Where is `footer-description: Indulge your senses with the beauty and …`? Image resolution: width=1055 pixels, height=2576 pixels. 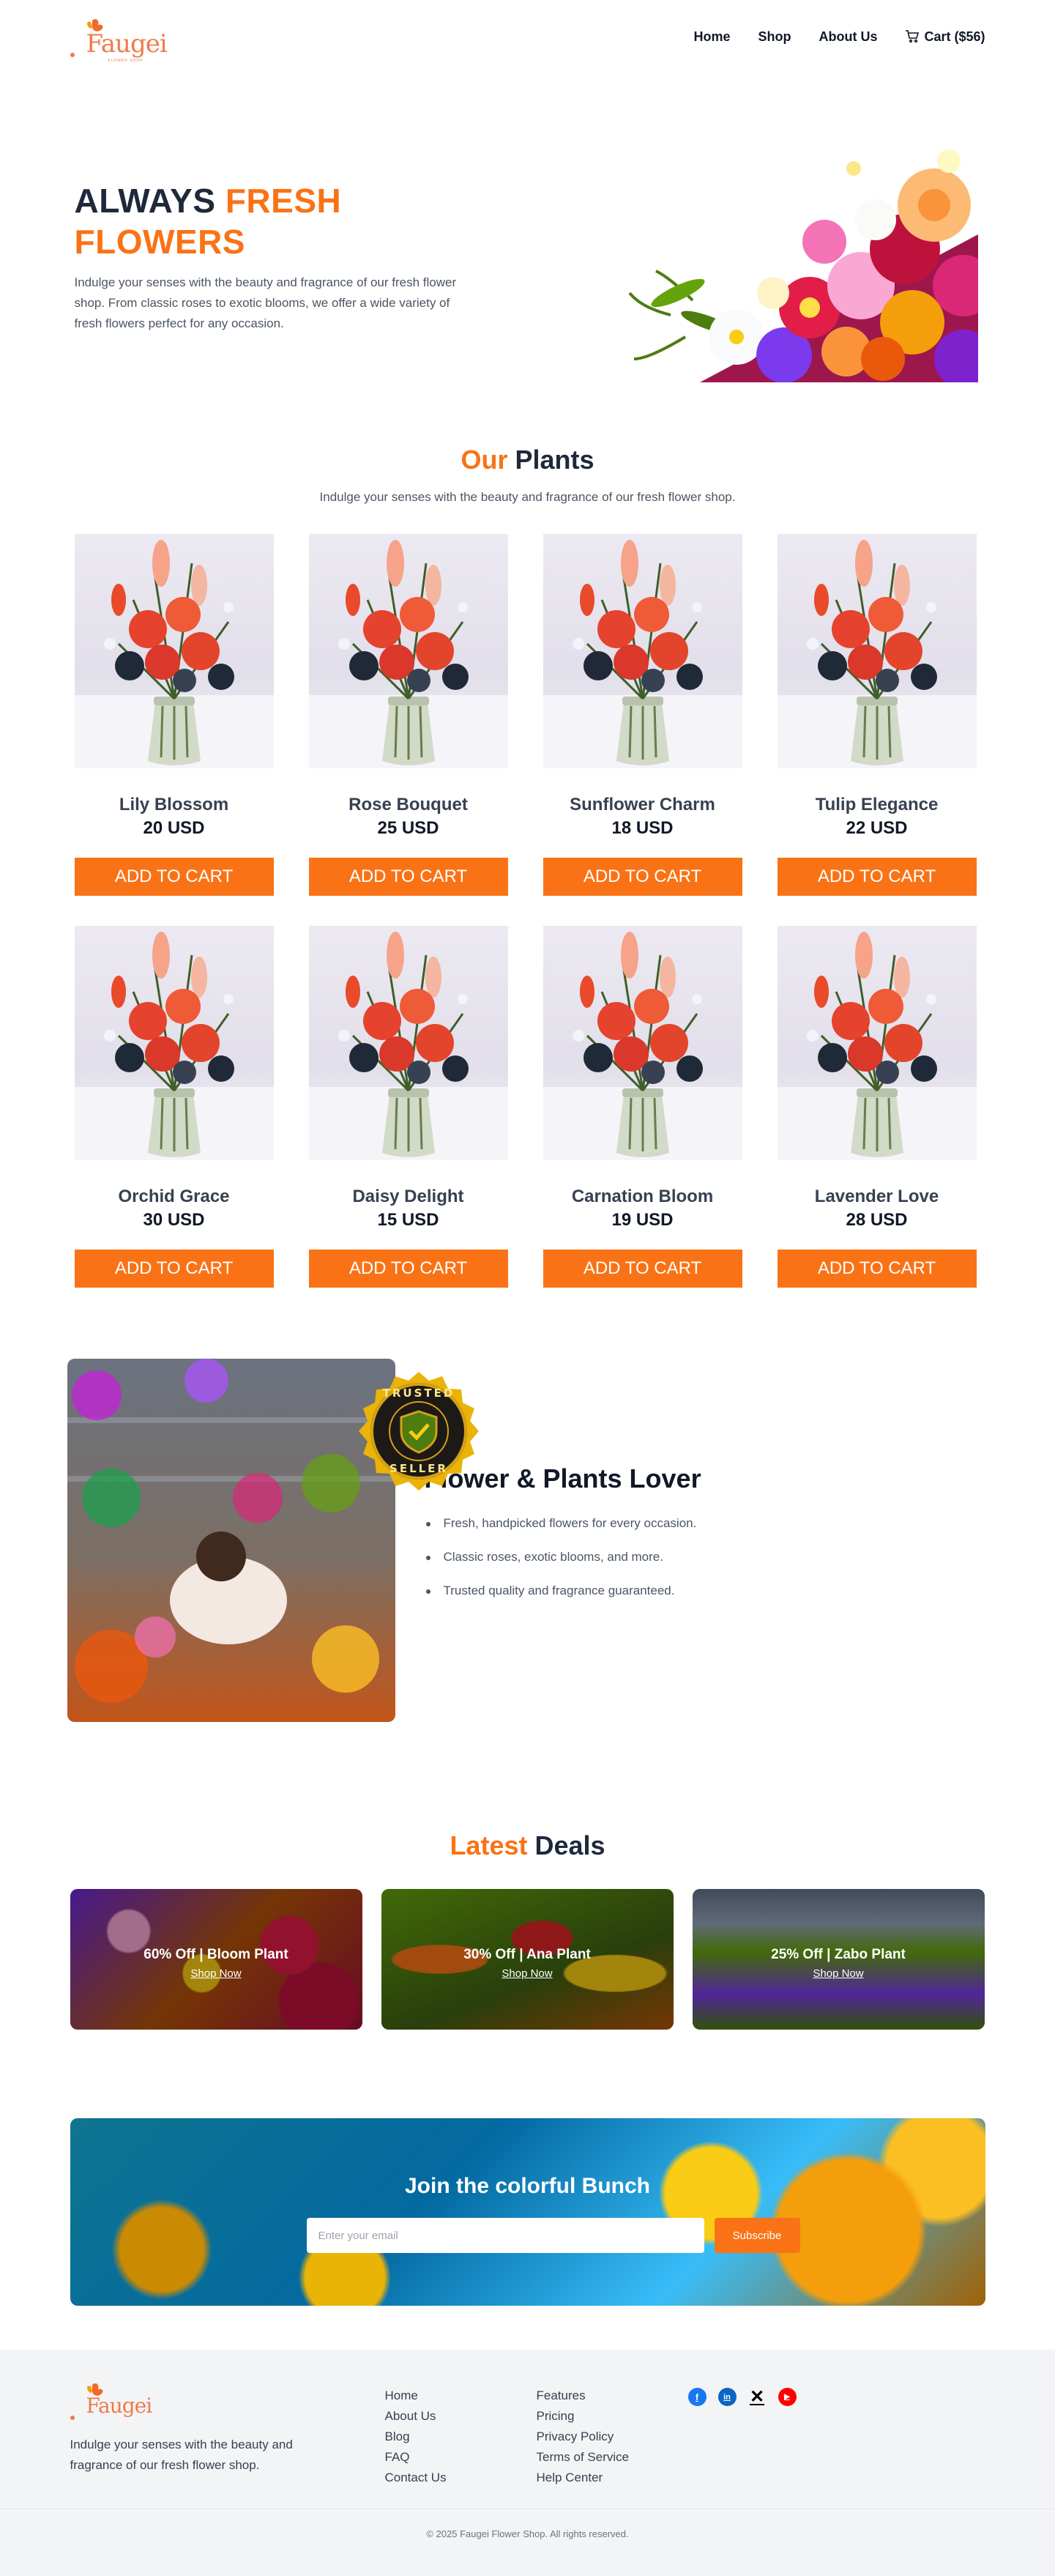
footer-description: Indulge your senses with the beauty and … is located at coordinates (181, 2455).